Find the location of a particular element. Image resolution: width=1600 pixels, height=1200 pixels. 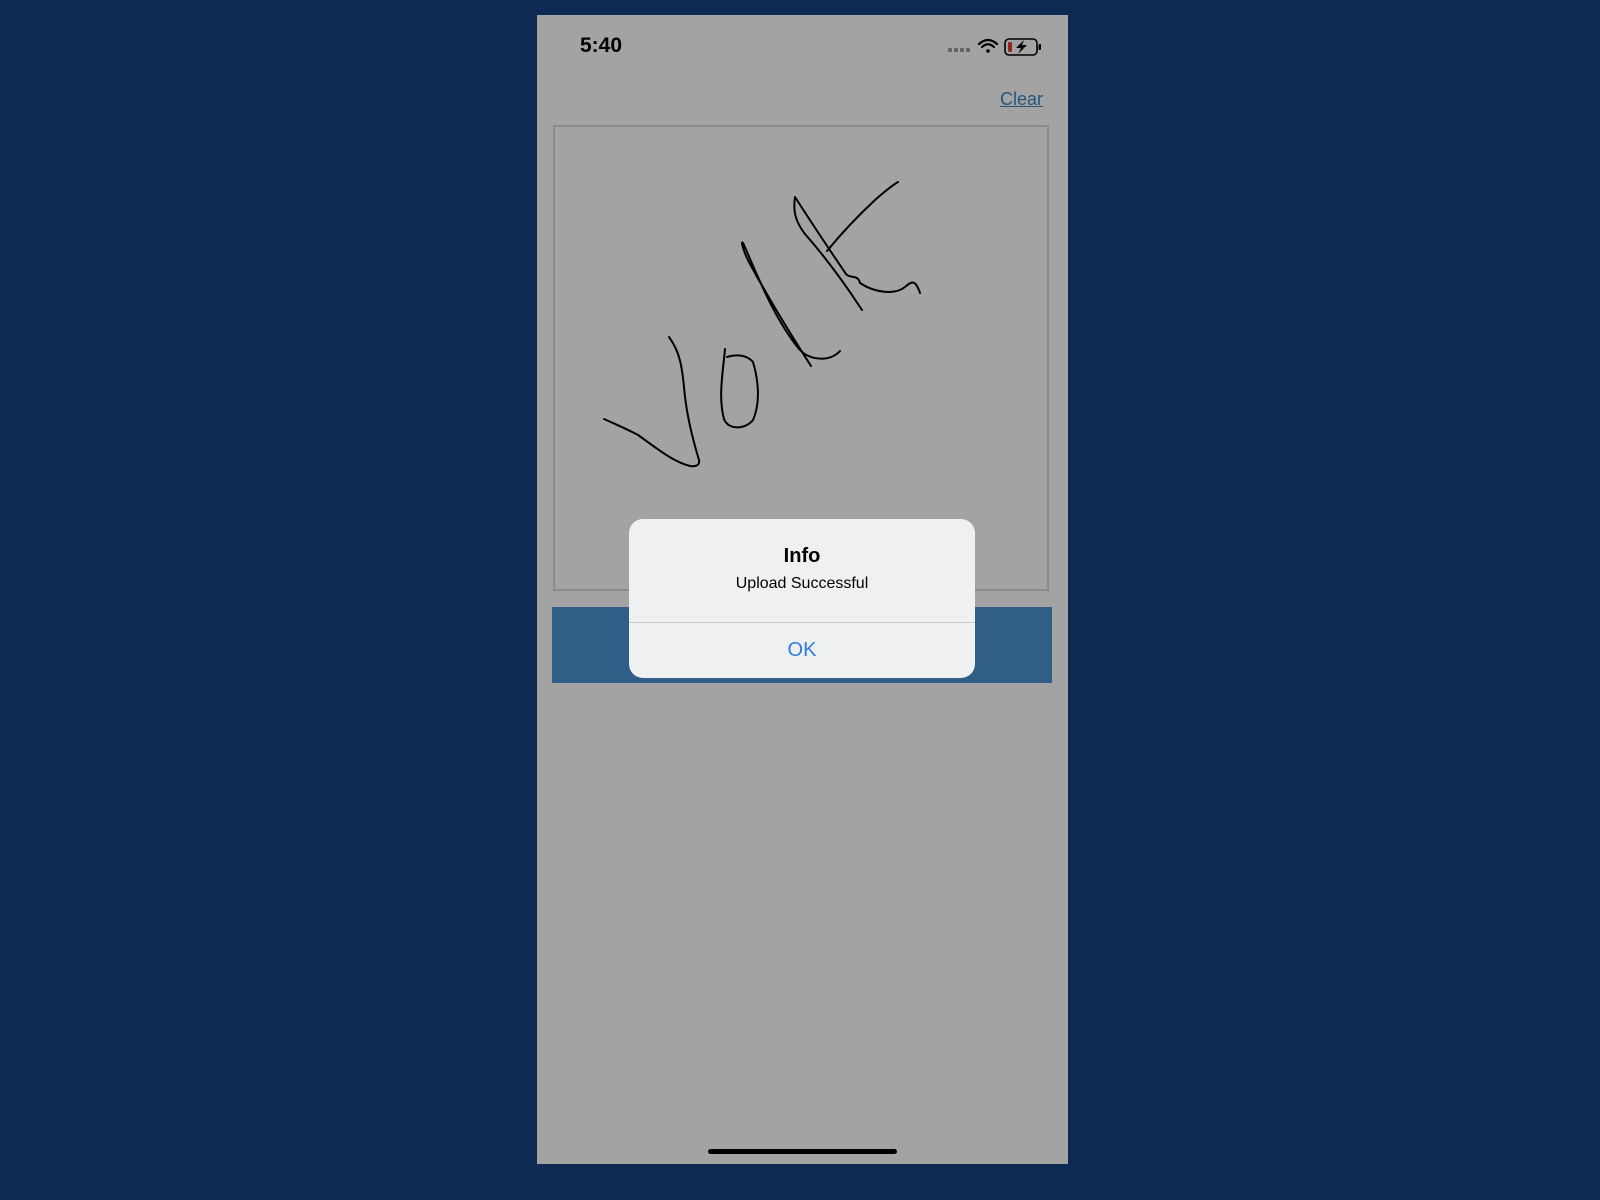

info-alert-dialog: Info Upload Successful OK is located at coordinates (802, 598).